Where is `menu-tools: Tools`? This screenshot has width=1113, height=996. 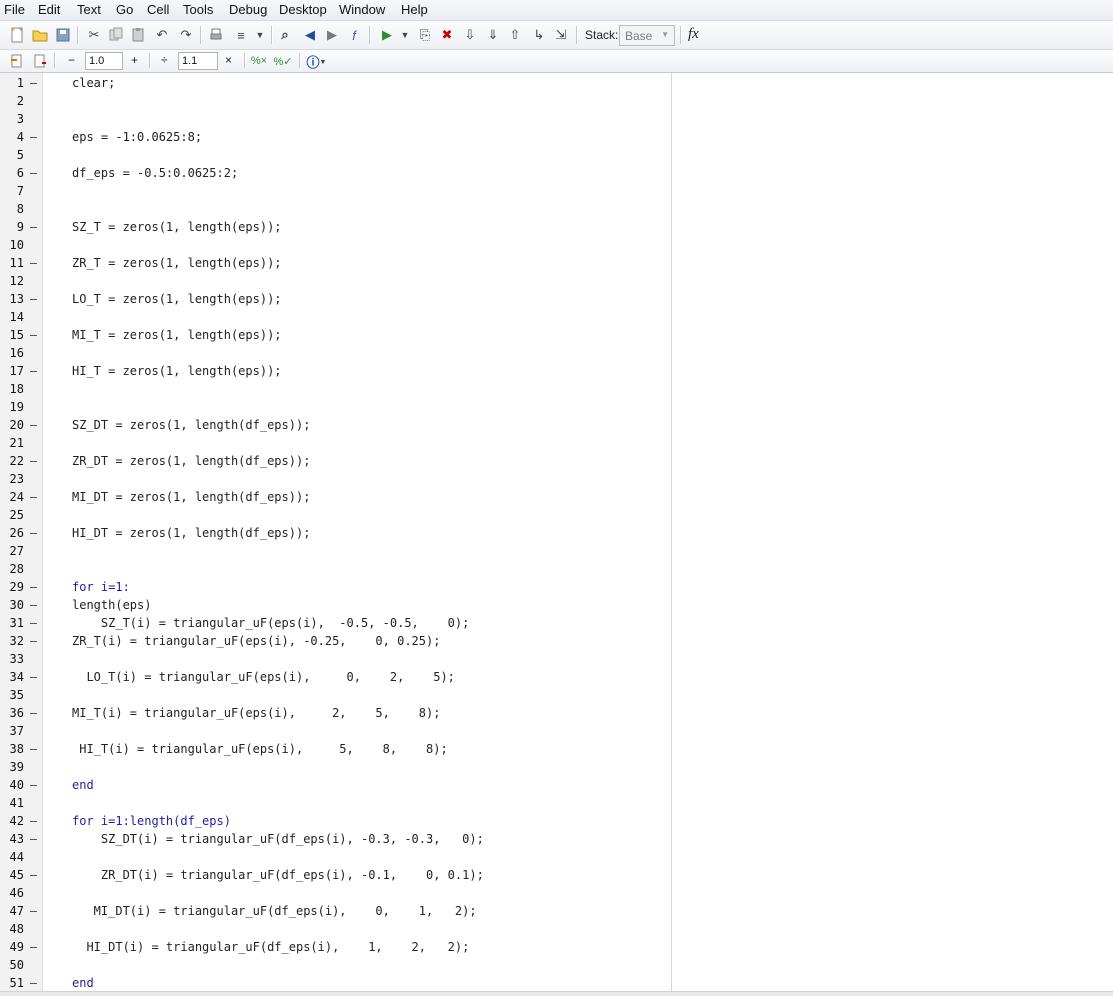
menu-tools: Tools is located at coordinates (198, 9).